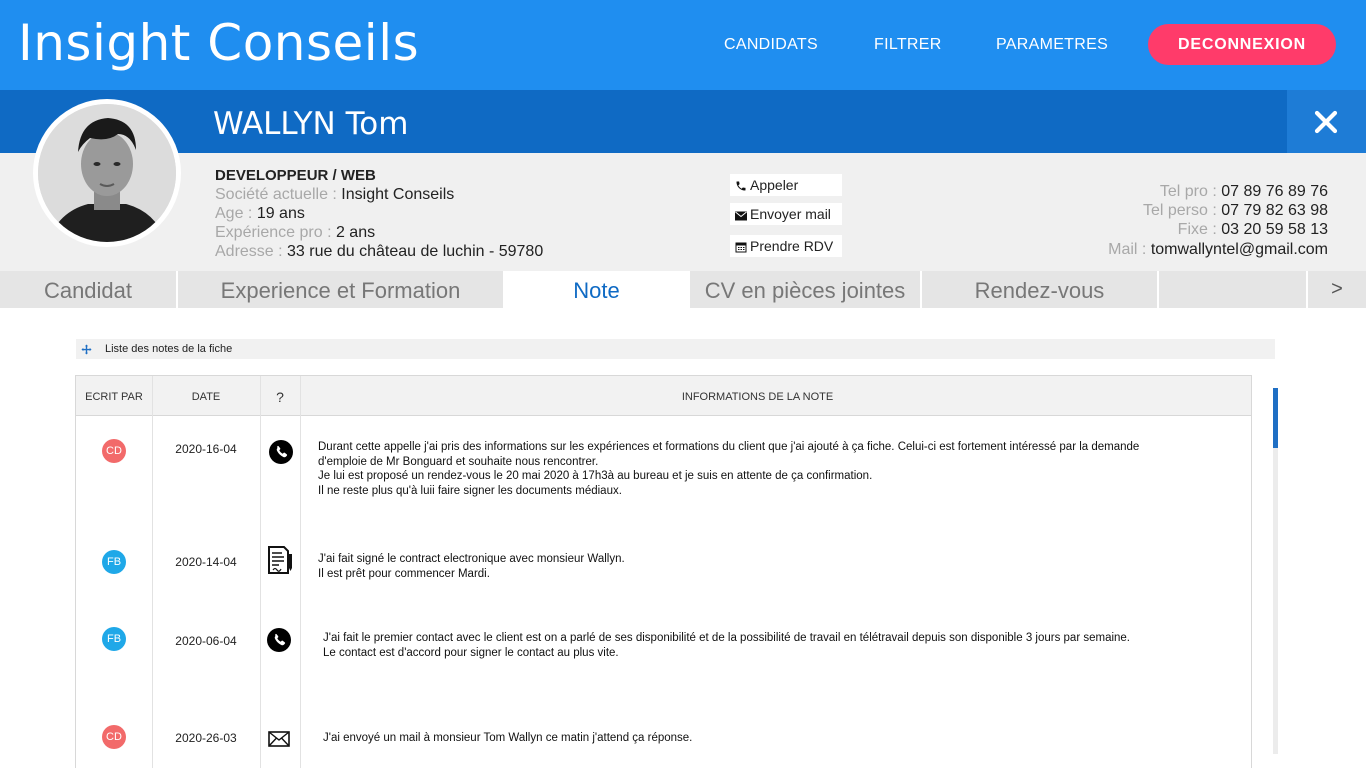 Image resolution: width=1366 pixels, height=768 pixels. I want to click on table-header: ECRIT PAR DATE ? INFORMATIONS DE LA NOTE, so click(663, 396).